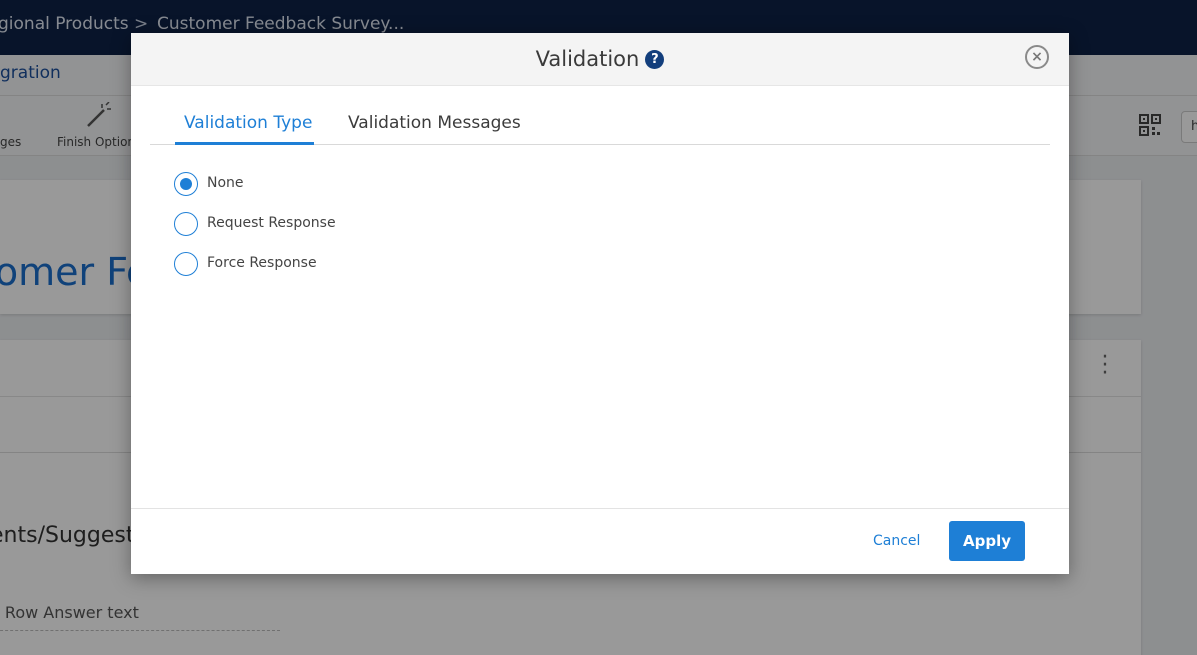  Describe the element at coordinates (304, 184) in the screenshot. I see `radio-option-none: None` at that location.